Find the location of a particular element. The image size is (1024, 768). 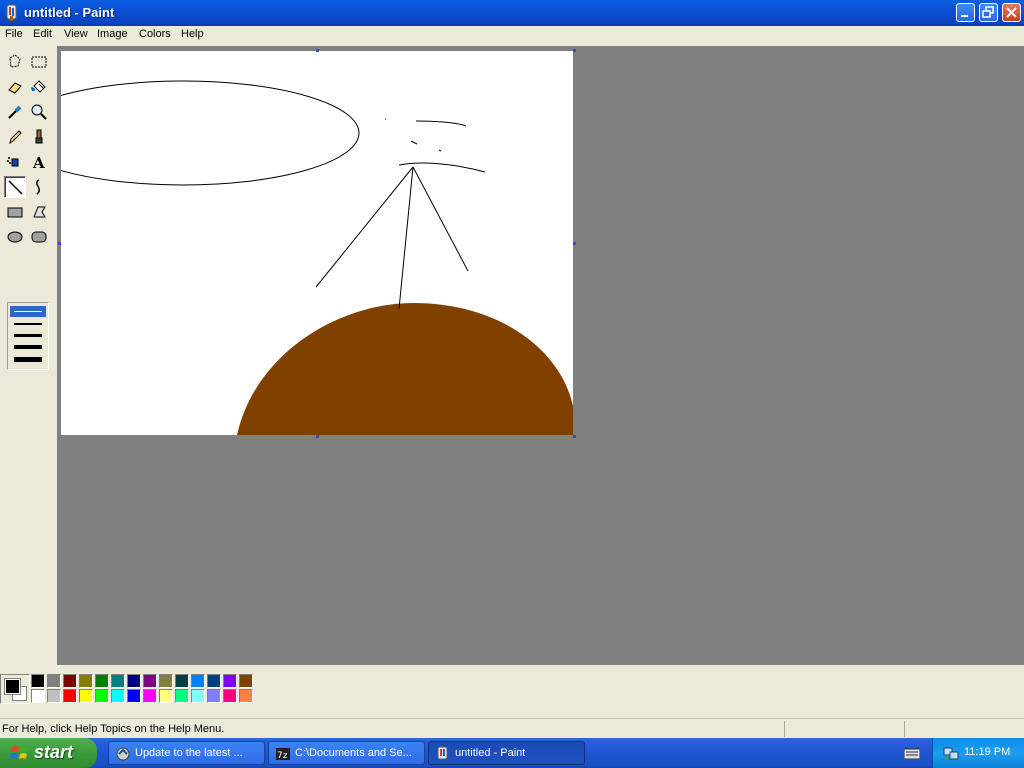

menu-edit: Edit is located at coordinates (42, 34).